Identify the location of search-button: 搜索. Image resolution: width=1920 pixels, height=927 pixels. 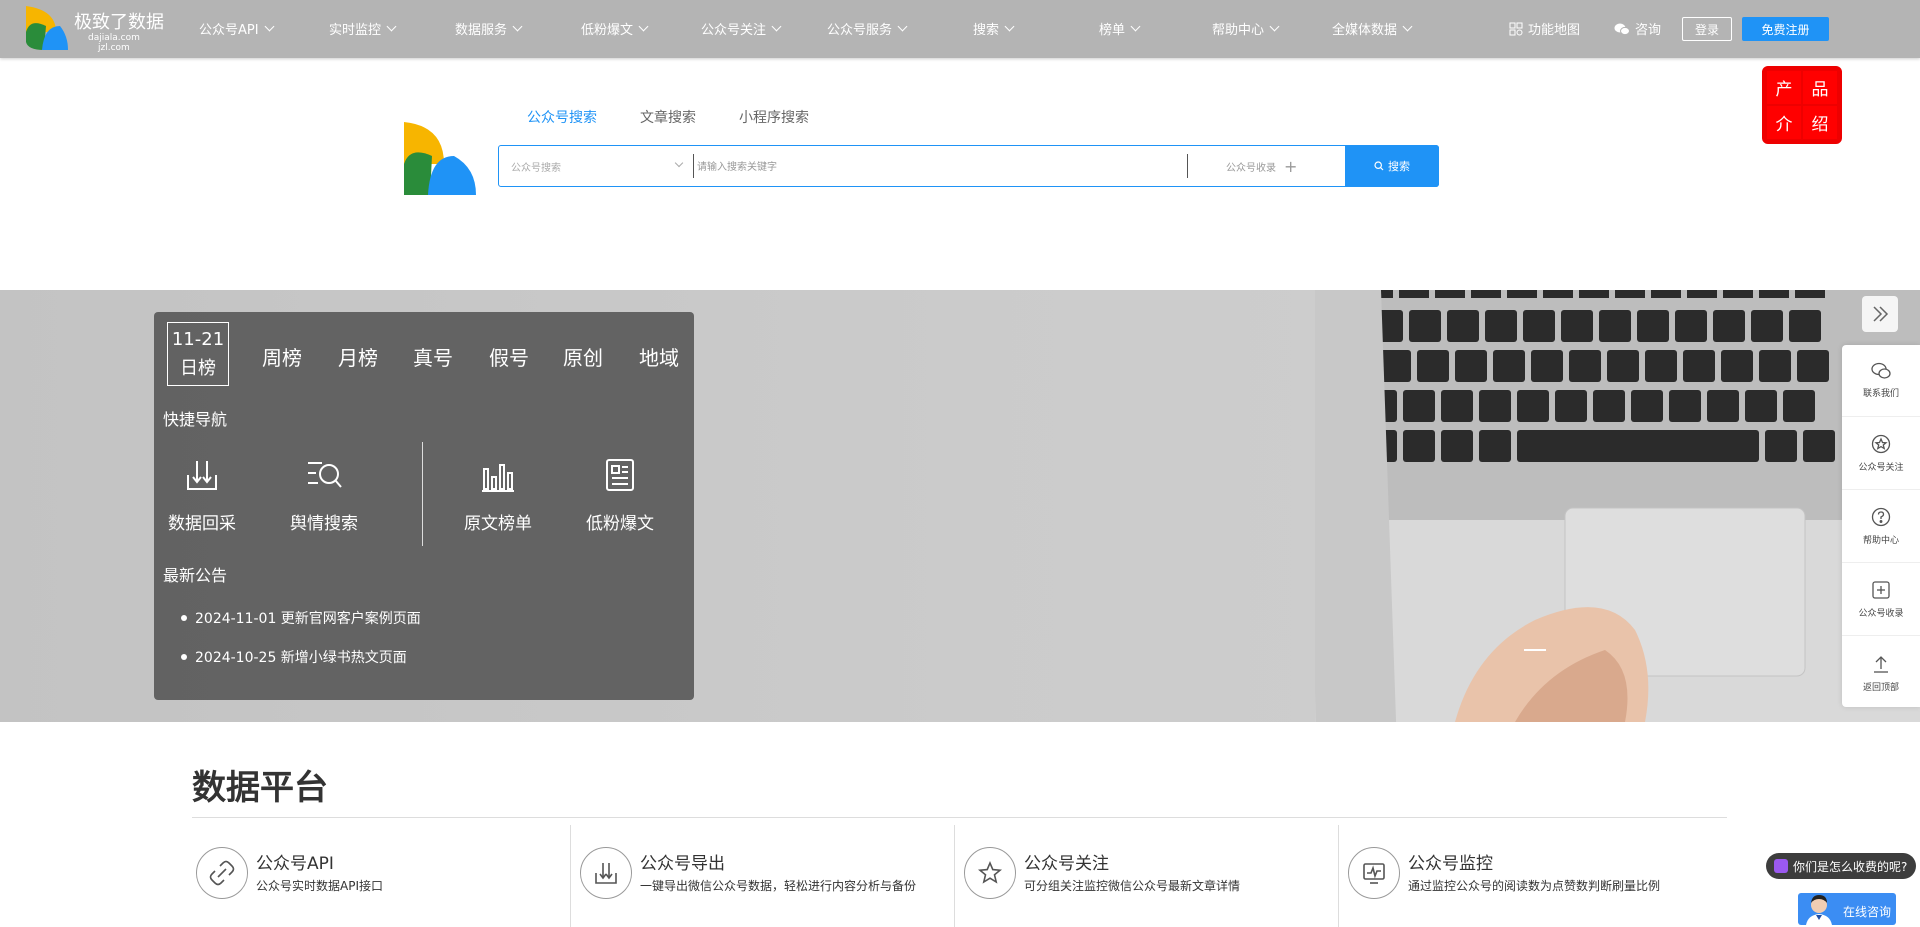
(1392, 166).